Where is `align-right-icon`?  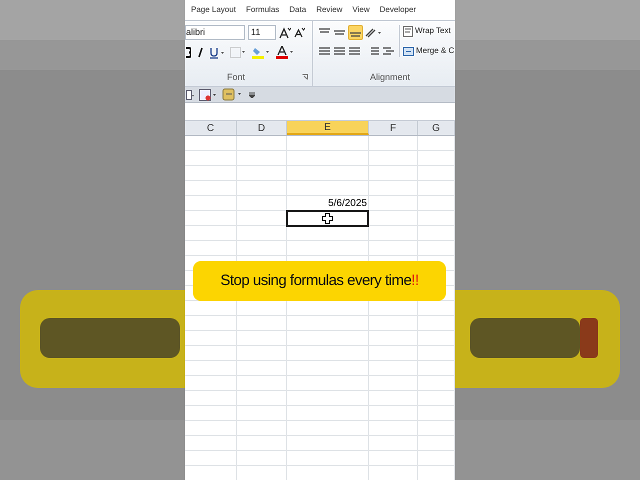
align-right-icon is located at coordinates (354, 51).